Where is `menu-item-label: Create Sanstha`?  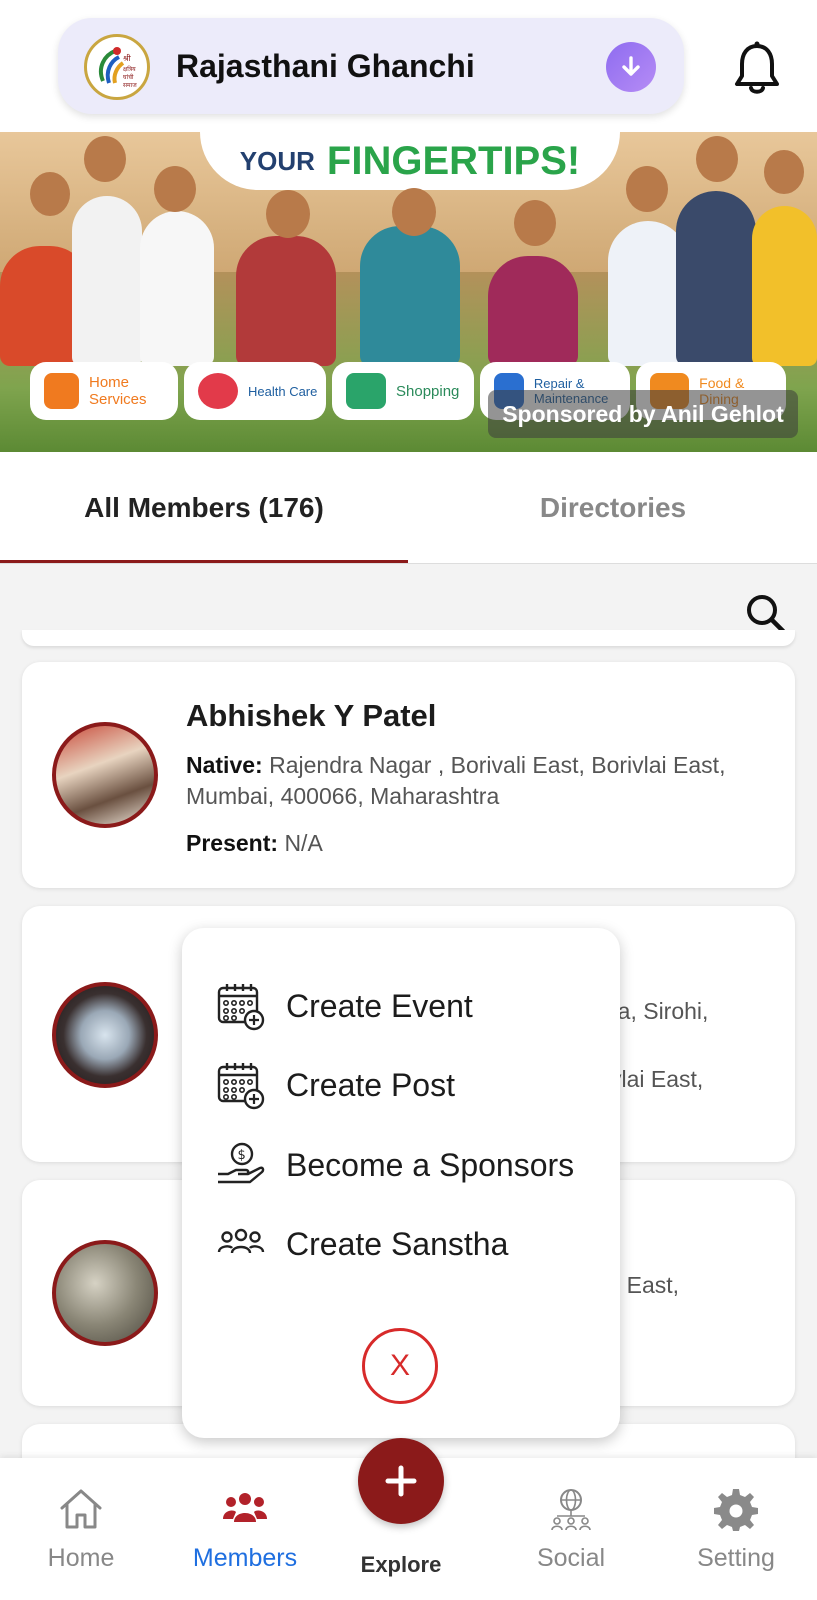 menu-item-label: Create Sanstha is located at coordinates (397, 1243).